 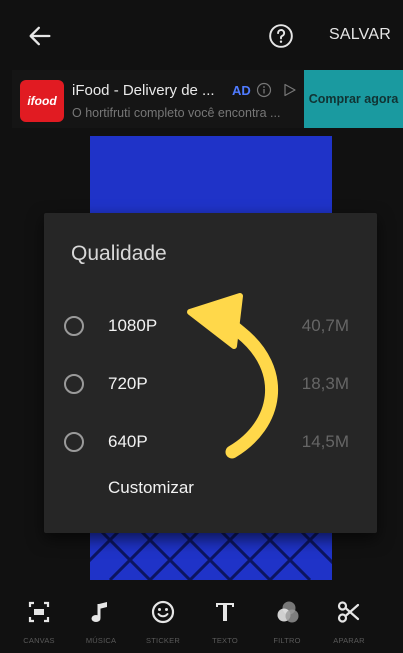 What do you see at coordinates (225, 621) in the screenshot?
I see `tool-text: TEXTO` at bounding box center [225, 621].